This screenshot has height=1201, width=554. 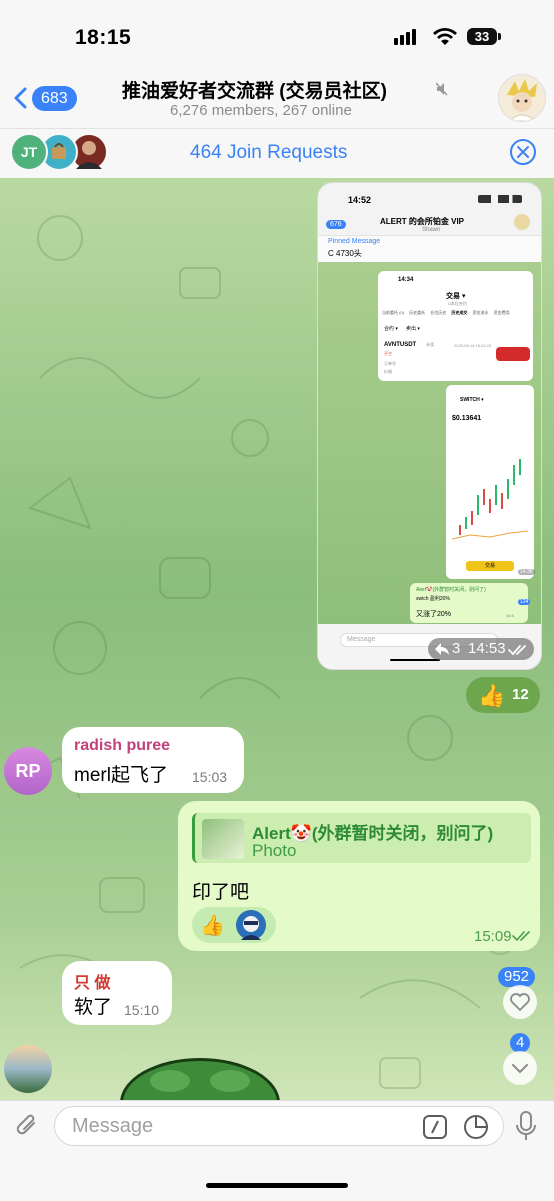 I want to click on muted-icon, so click(x=442, y=89).